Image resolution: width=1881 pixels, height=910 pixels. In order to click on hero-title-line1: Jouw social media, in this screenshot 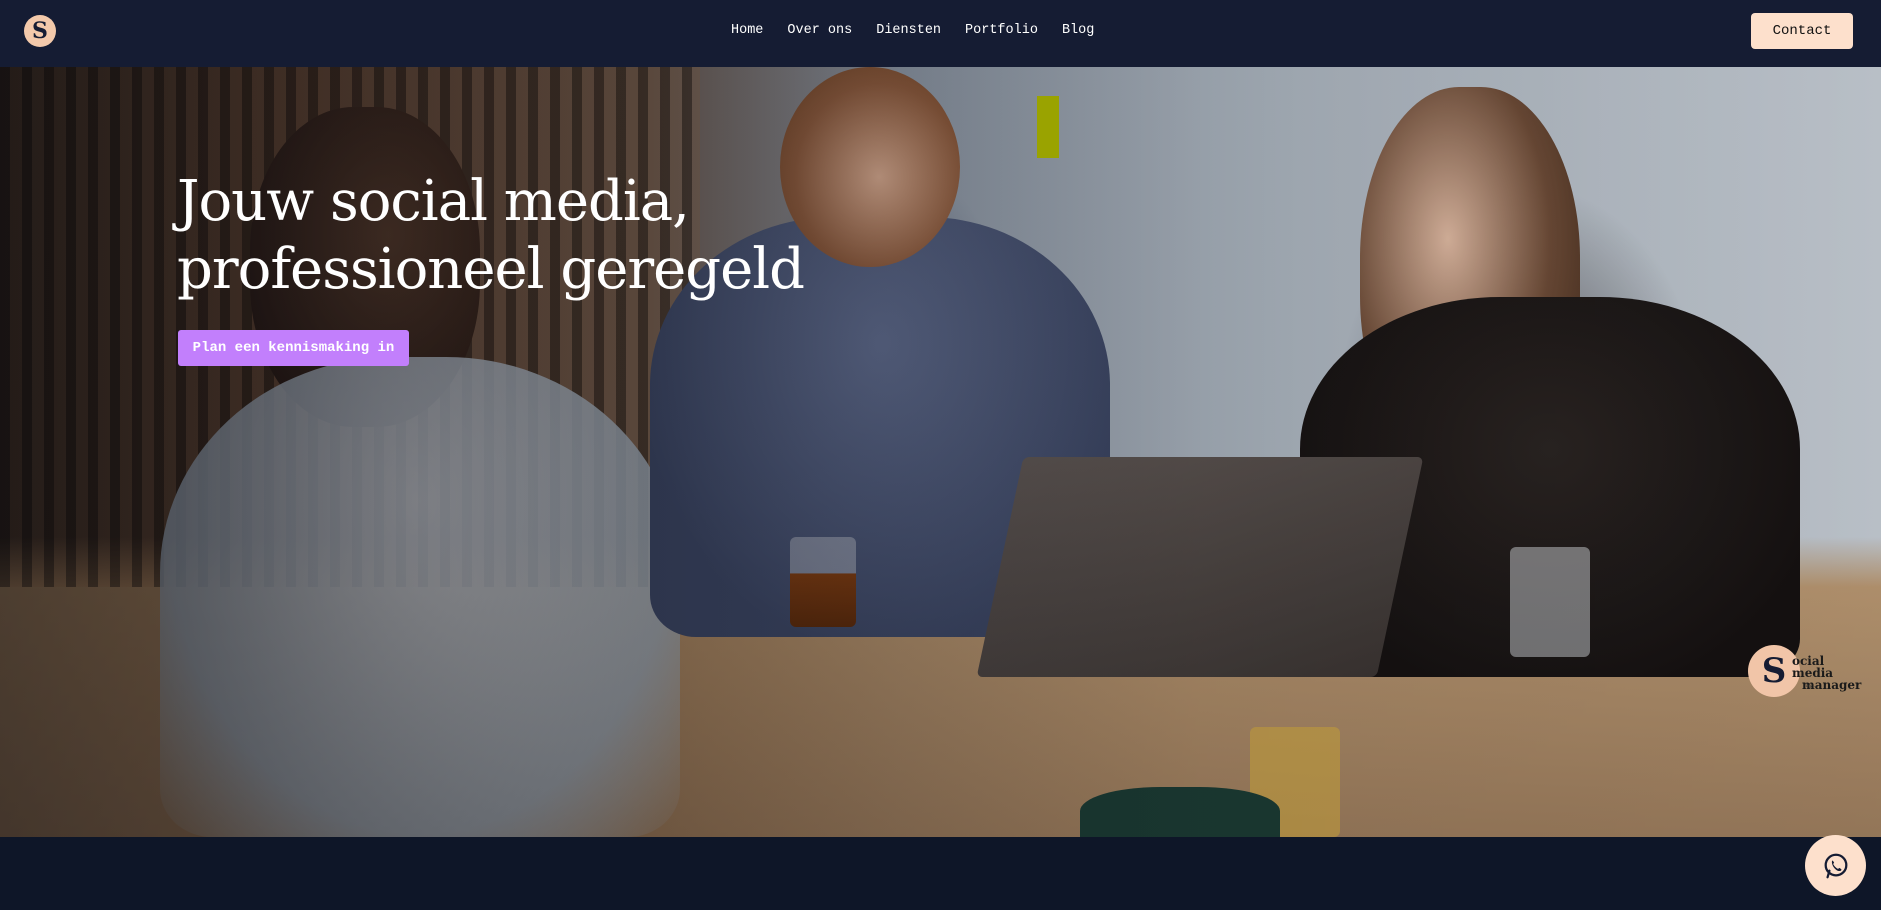, I will do `click(433, 201)`.